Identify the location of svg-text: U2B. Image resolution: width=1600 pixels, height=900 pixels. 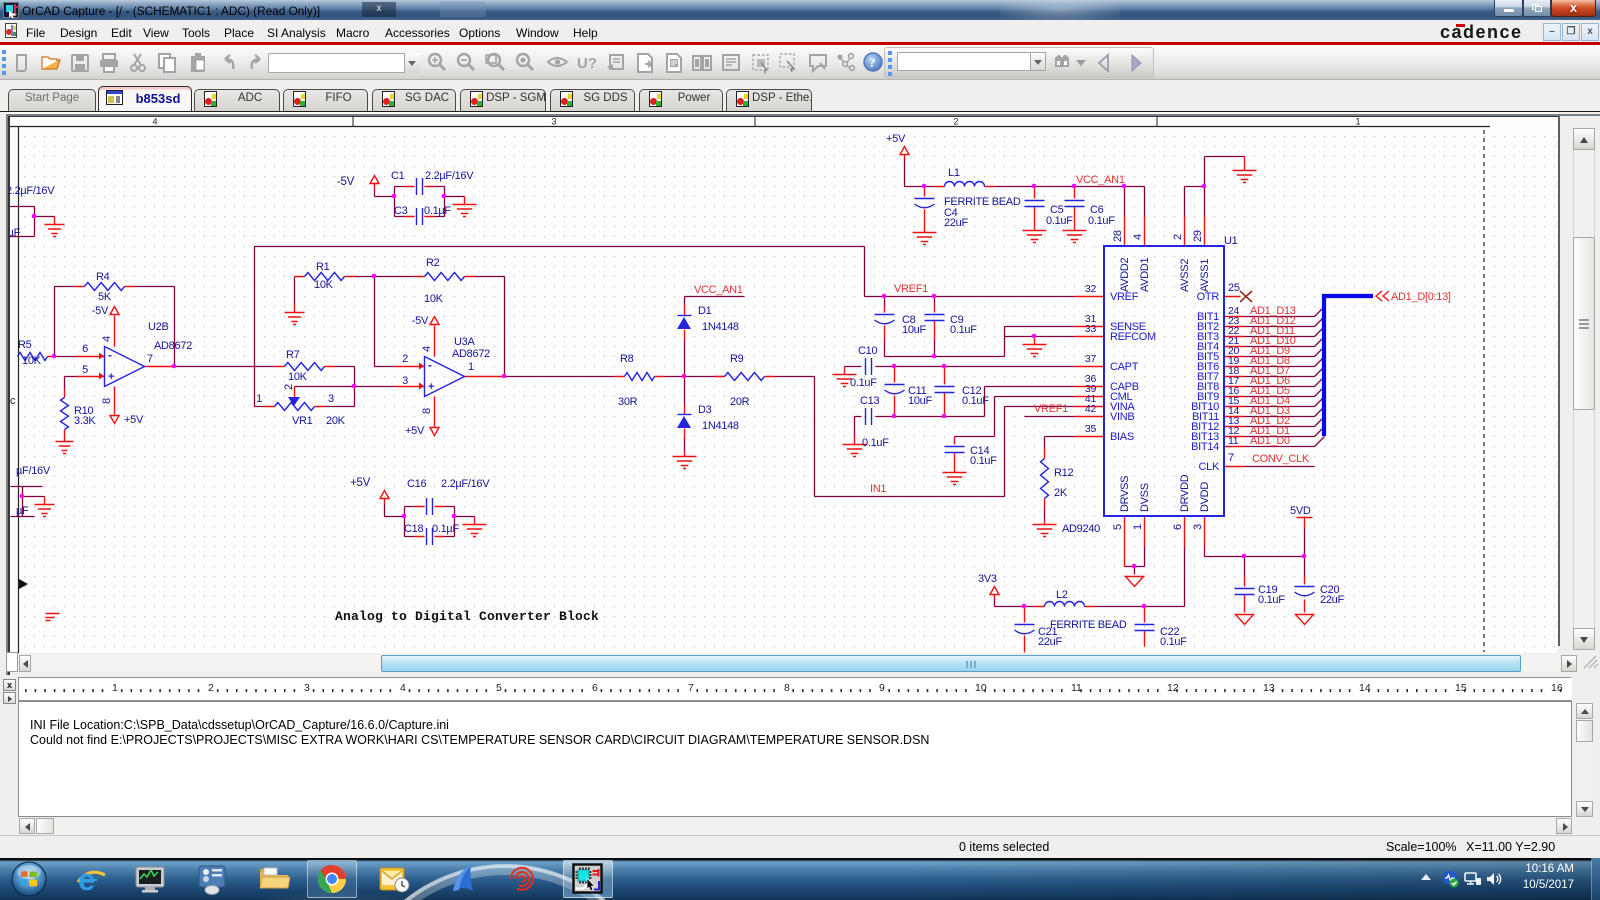
(158, 327).